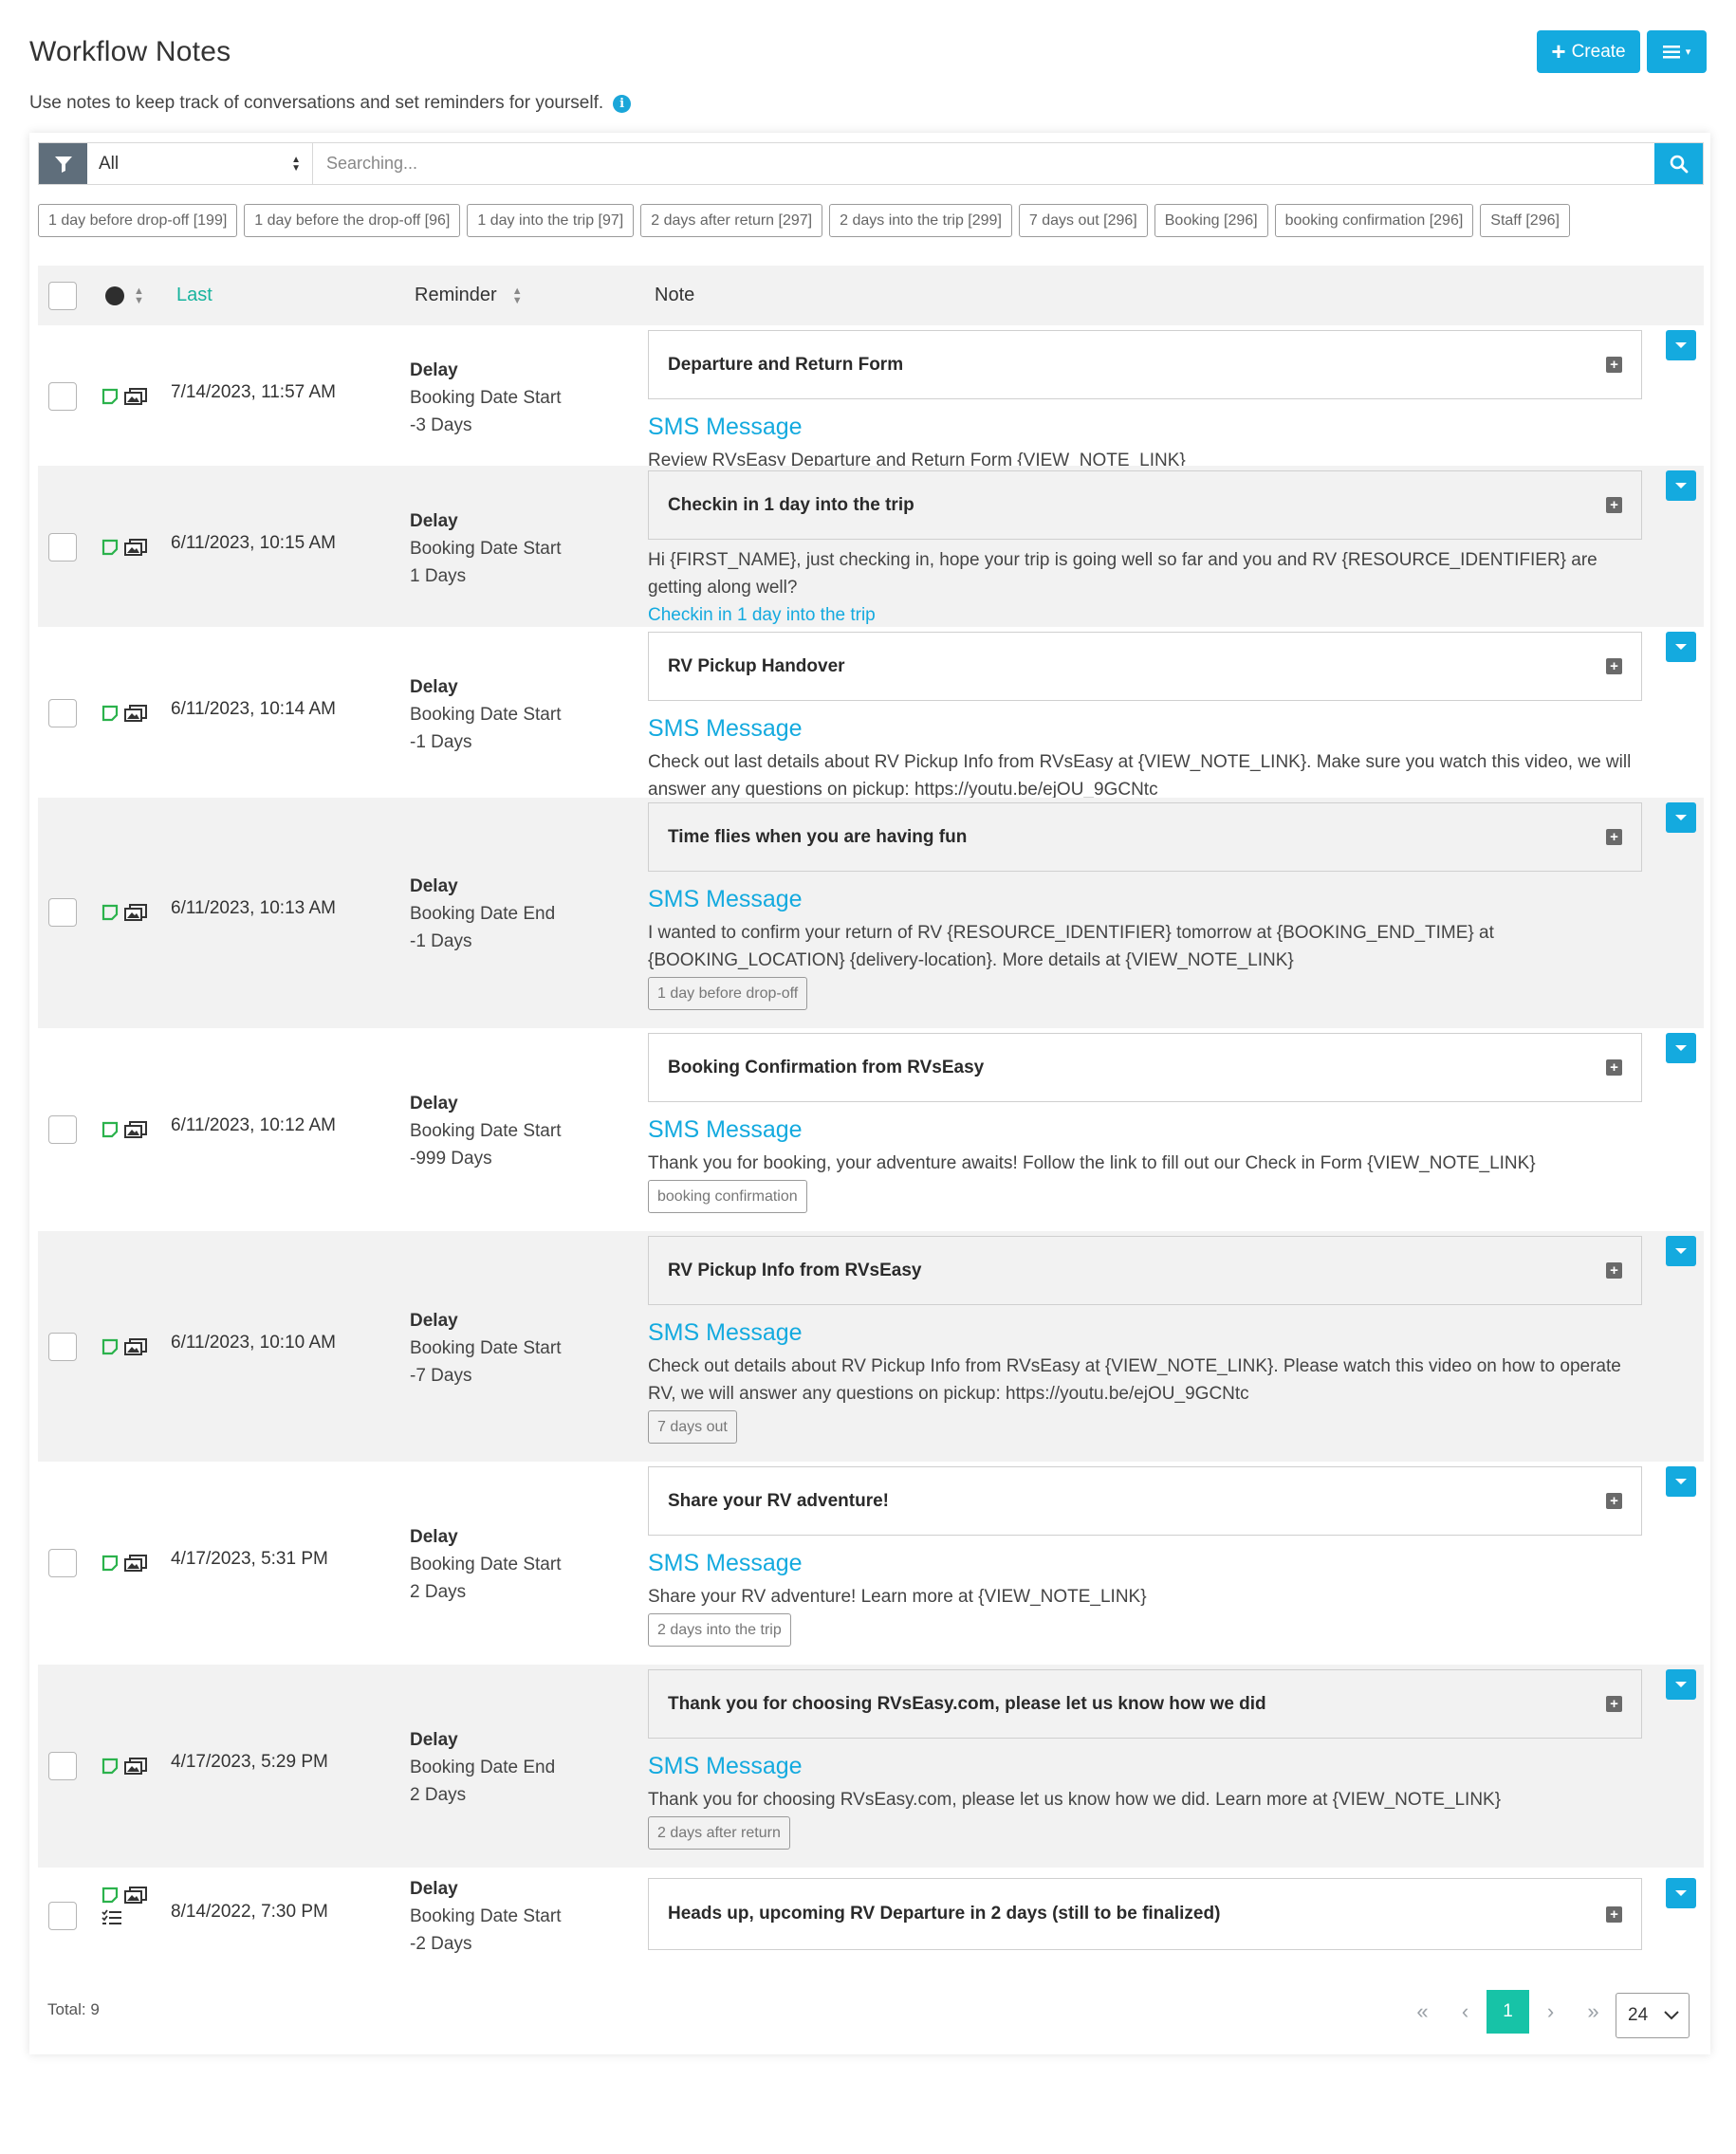 The height and width of the screenshot is (2154, 1736). Describe the element at coordinates (622, 103) in the screenshot. I see `info-icon: i` at that location.